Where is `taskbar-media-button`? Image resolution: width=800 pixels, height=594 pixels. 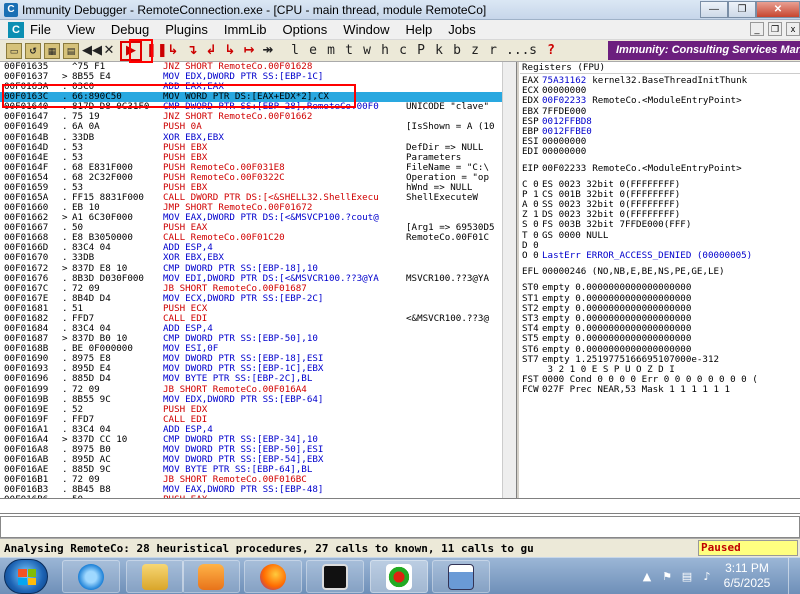 taskbar-media-button is located at coordinates (211, 576).